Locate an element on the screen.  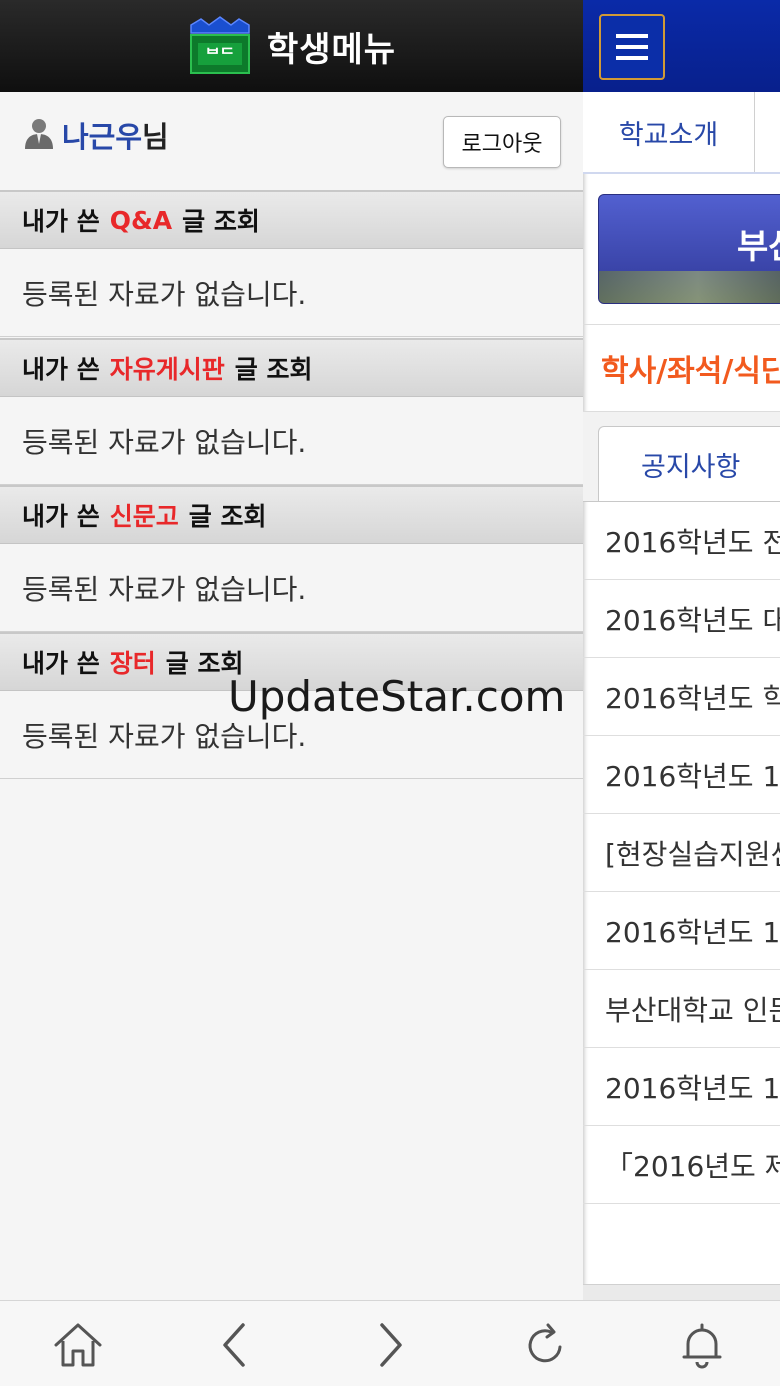
section-header-qna: 내가 쓴 Q&A 글 조회 is located at coordinates (291, 219).